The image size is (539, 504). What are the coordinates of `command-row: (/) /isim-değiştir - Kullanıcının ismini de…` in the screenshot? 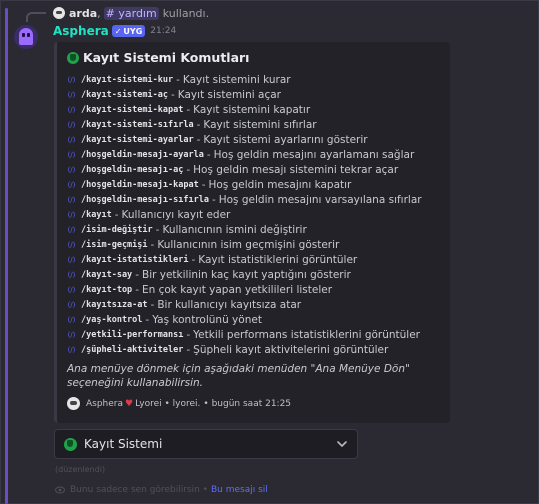 It's located at (244, 230).